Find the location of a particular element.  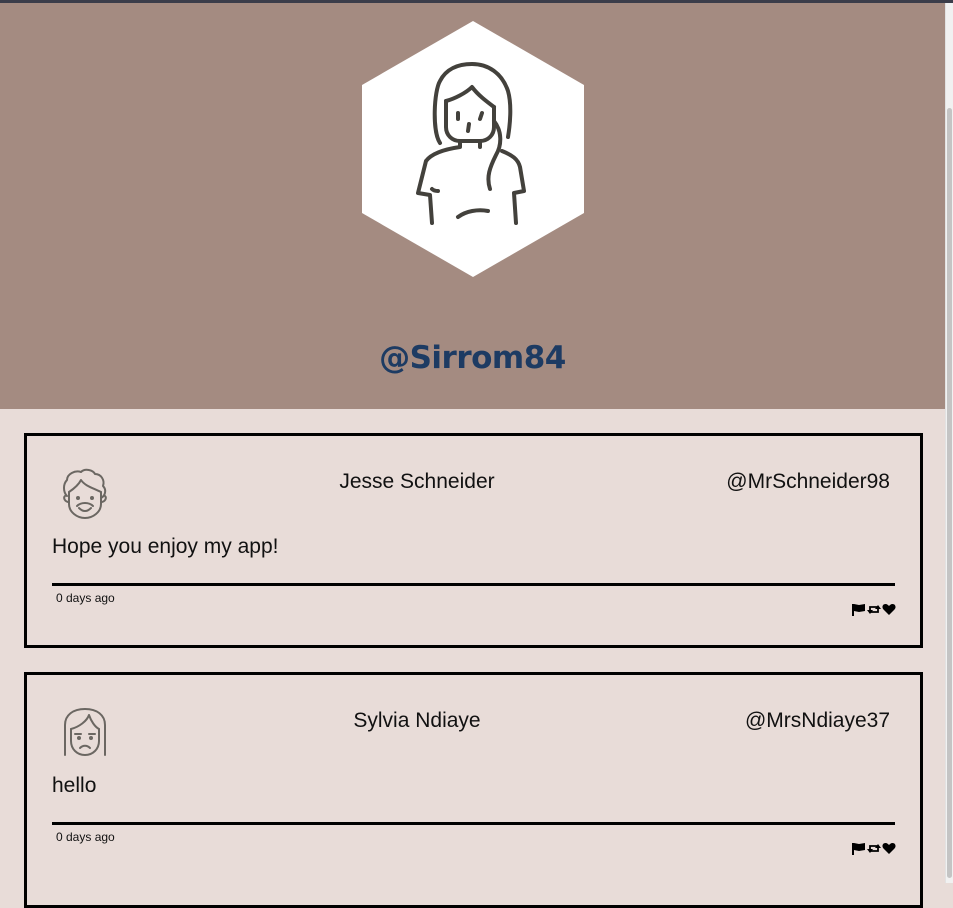

sad-woman-avatar-icon is located at coordinates (85, 732).